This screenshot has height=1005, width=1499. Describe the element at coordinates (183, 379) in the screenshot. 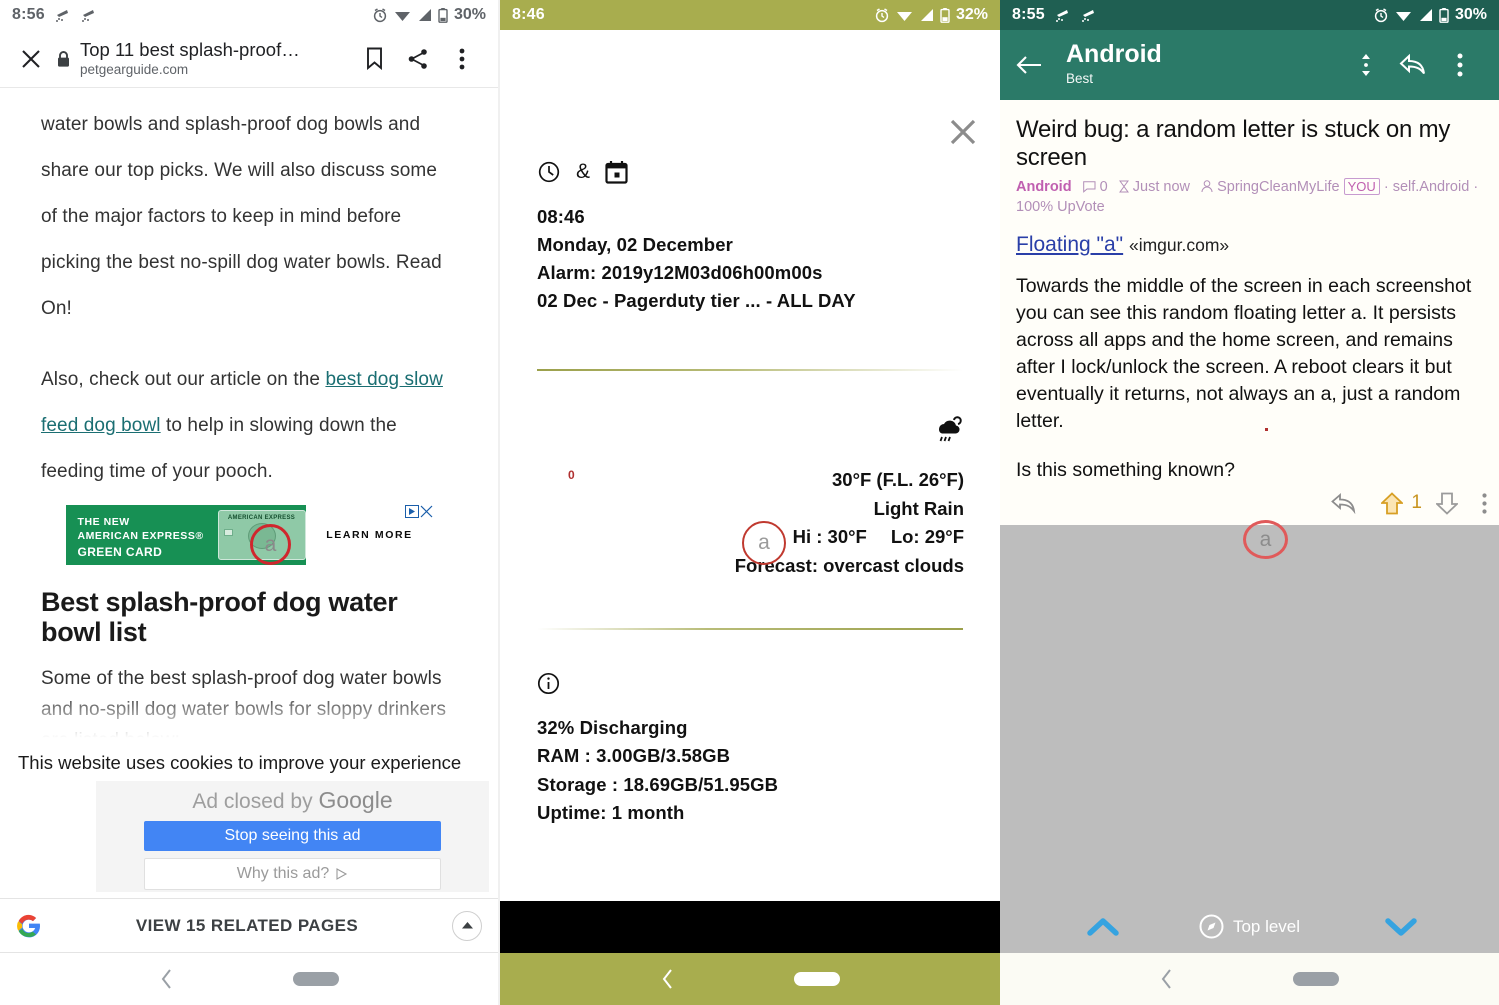

I see `para2-pre: Also, check out our article on the` at that location.